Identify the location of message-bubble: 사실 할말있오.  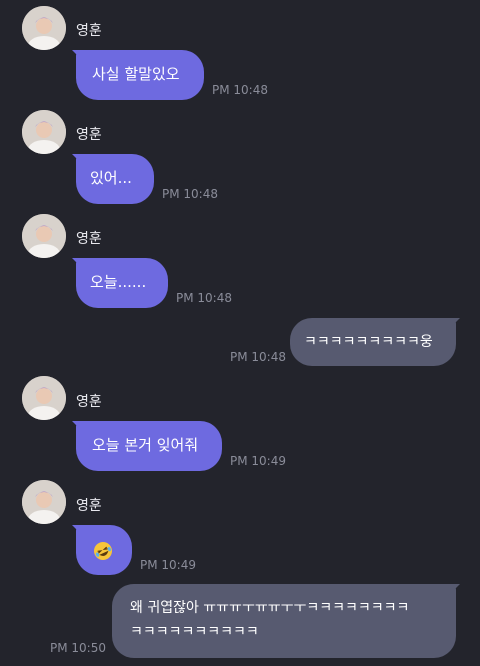
(140, 75).